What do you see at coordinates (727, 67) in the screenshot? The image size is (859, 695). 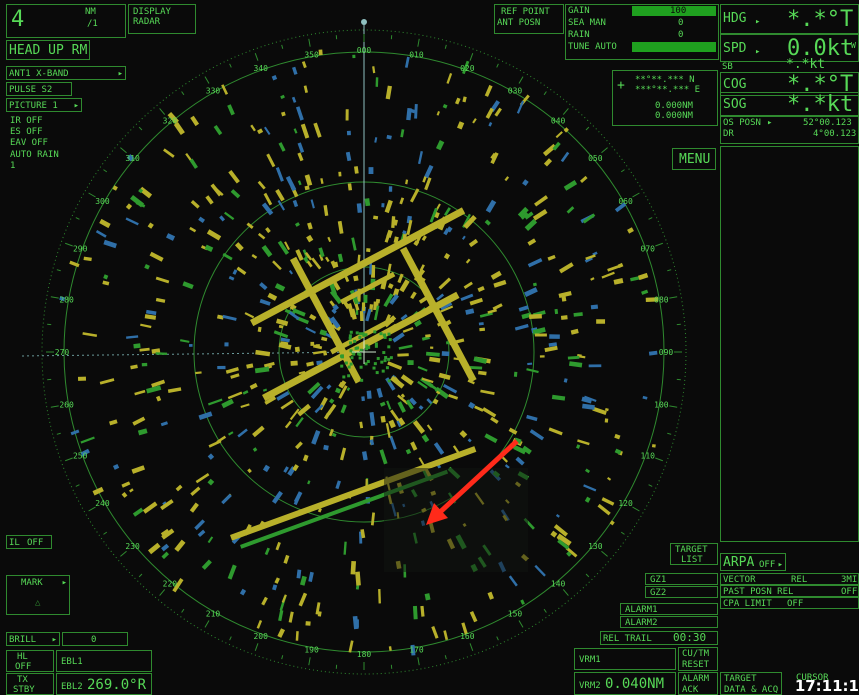 I see `sb-label: SB` at bounding box center [727, 67].